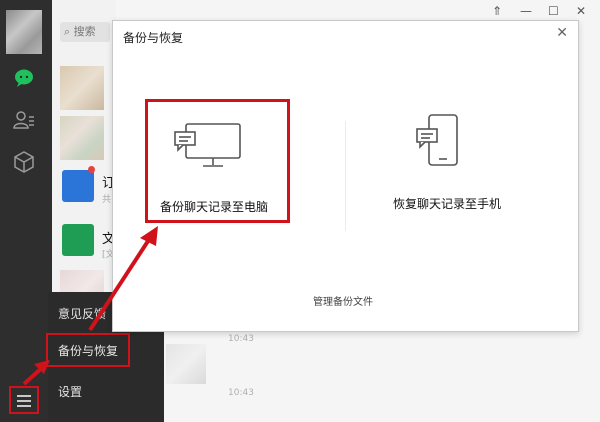  What do you see at coordinates (153, 38) in the screenshot?
I see `dialog-title: 备份与恢复` at bounding box center [153, 38].